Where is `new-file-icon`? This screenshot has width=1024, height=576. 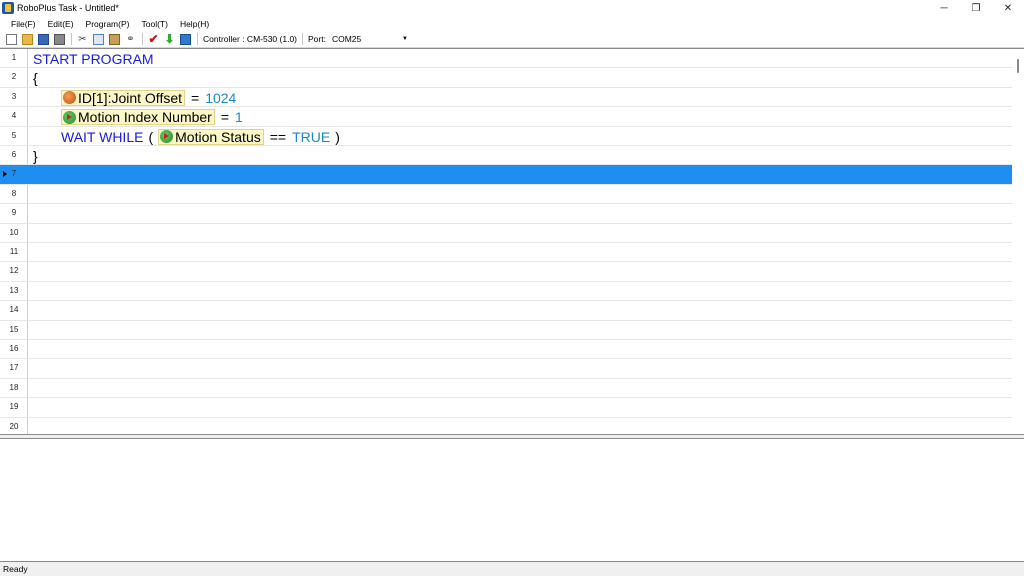 new-file-icon is located at coordinates (11, 39).